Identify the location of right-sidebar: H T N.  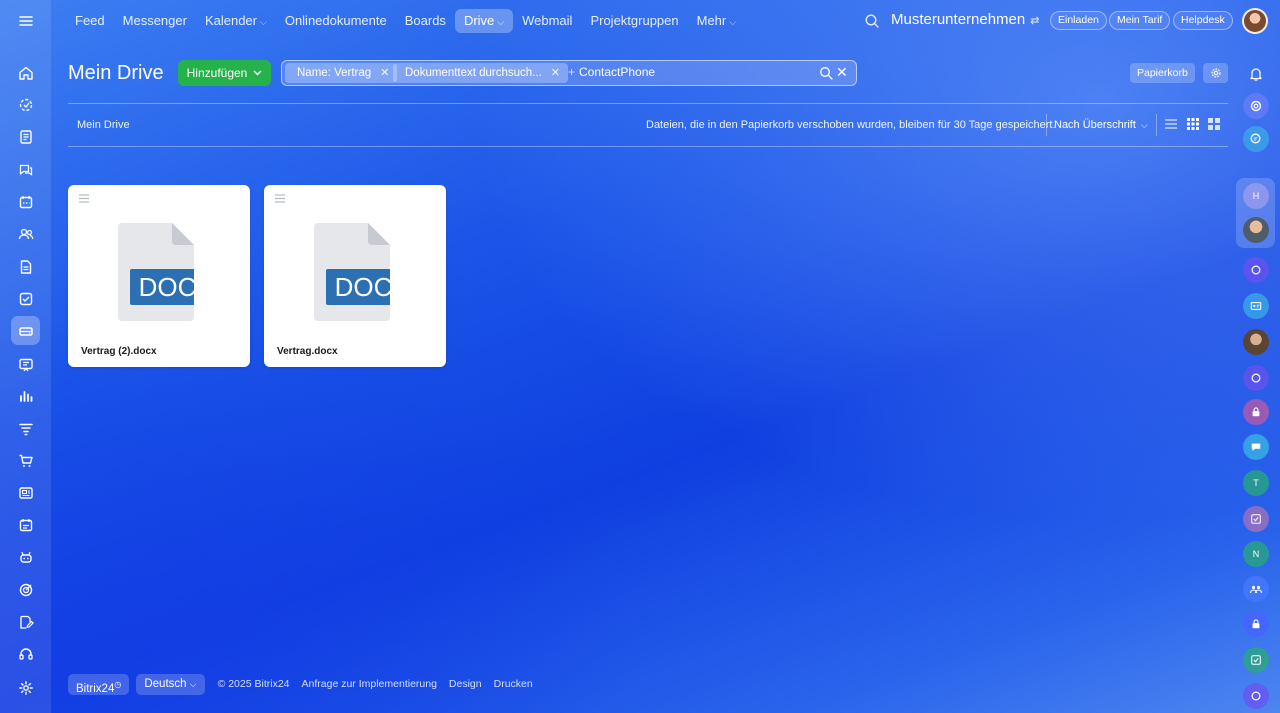
(1256, 356).